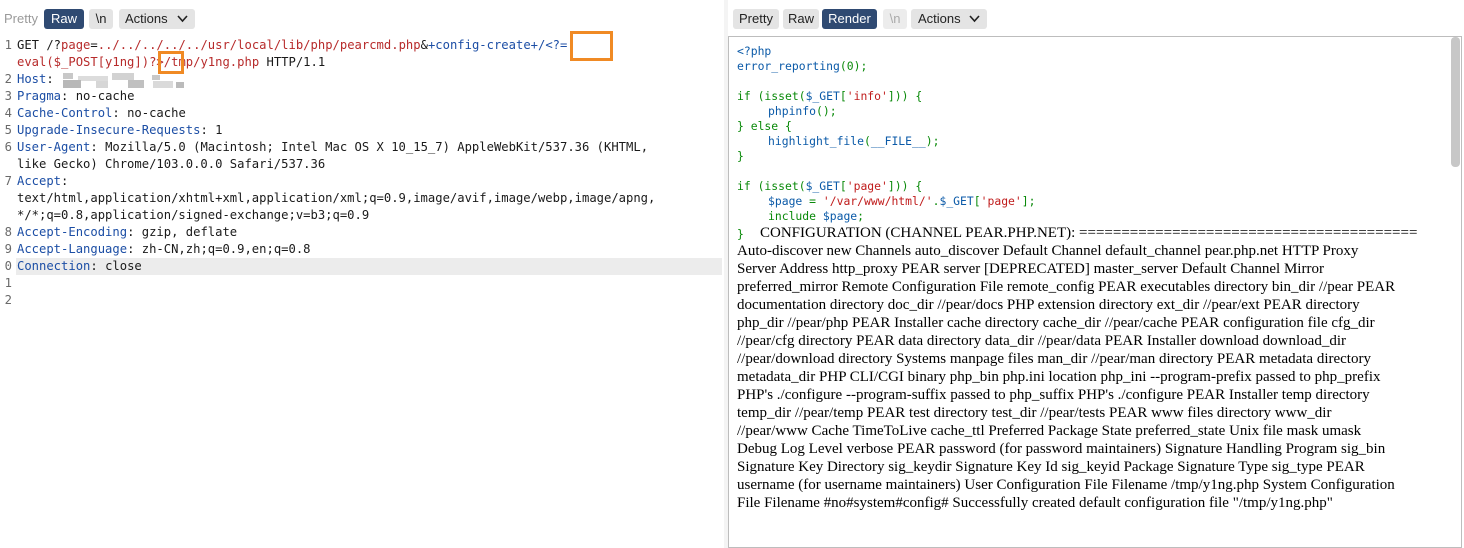  I want to click on highlight-box-close-tag, so click(171, 62).